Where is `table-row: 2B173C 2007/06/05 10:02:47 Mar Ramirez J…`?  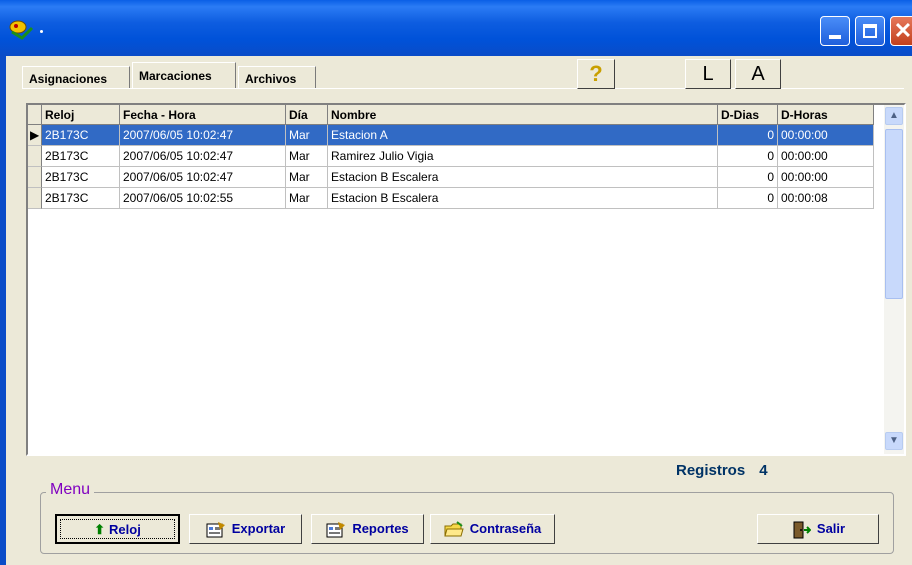 table-row: 2B173C 2007/06/05 10:02:47 Mar Ramirez J… is located at coordinates (456, 156).